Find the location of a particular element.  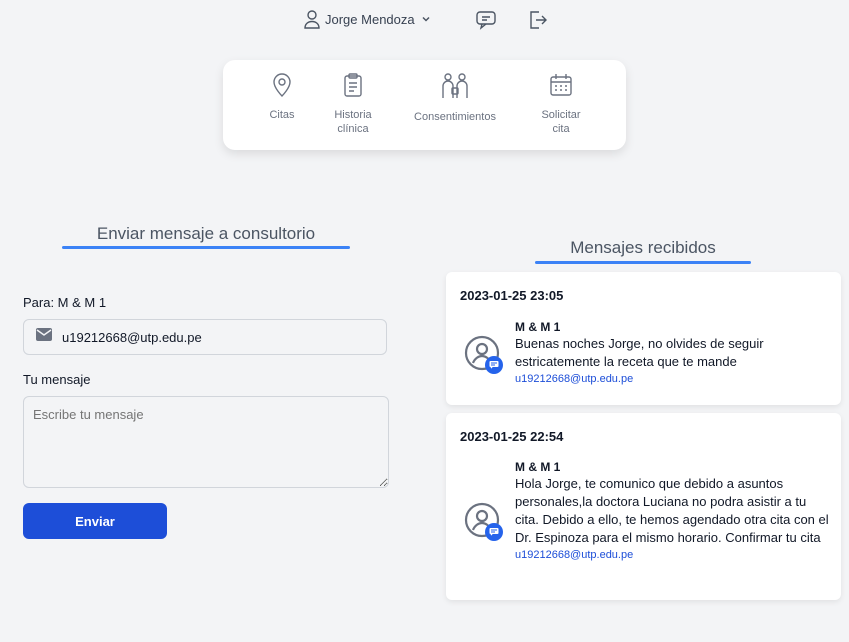

nav-label: Citas is located at coordinates (282, 115).